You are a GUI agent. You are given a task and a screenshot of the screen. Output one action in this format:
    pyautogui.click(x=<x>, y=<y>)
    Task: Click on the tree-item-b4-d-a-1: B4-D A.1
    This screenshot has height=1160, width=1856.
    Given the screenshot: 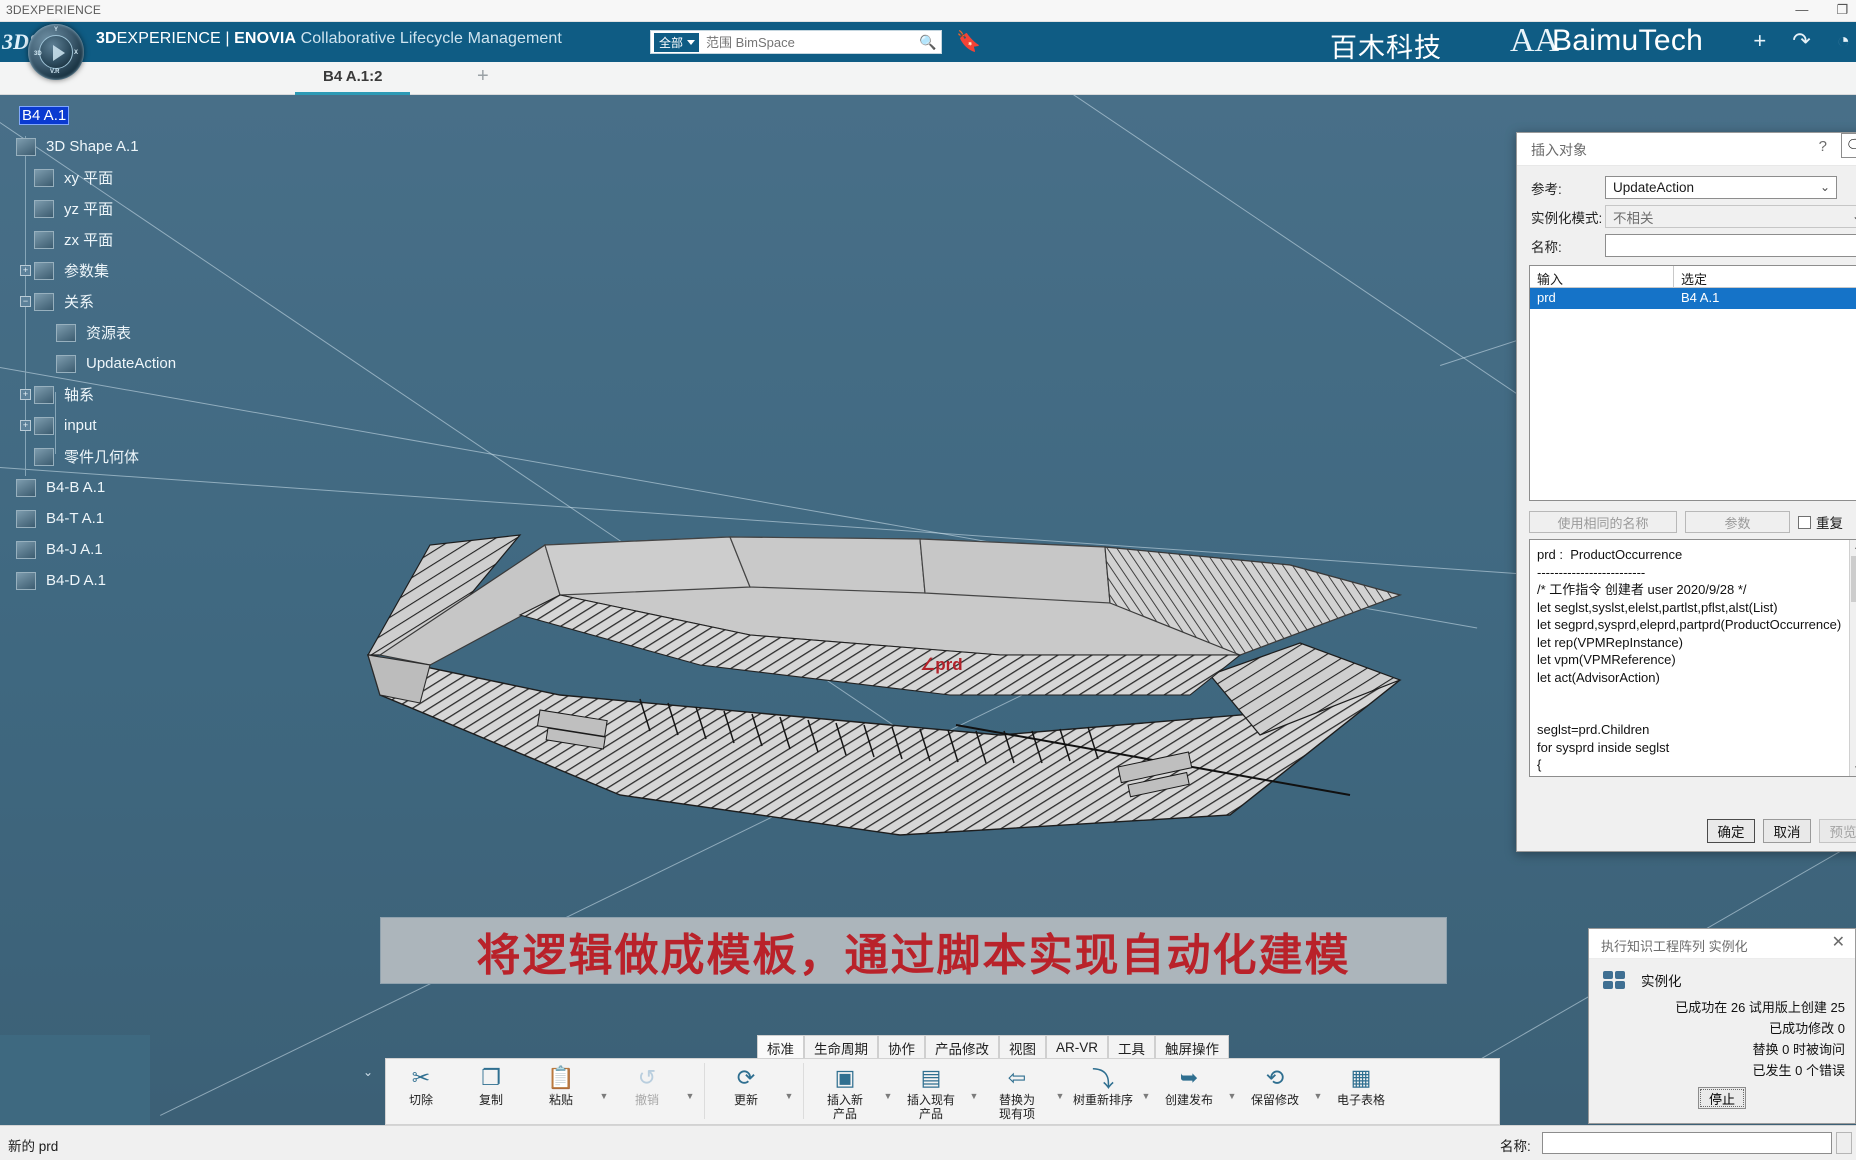 What is the action you would take?
    pyautogui.click(x=150, y=580)
    